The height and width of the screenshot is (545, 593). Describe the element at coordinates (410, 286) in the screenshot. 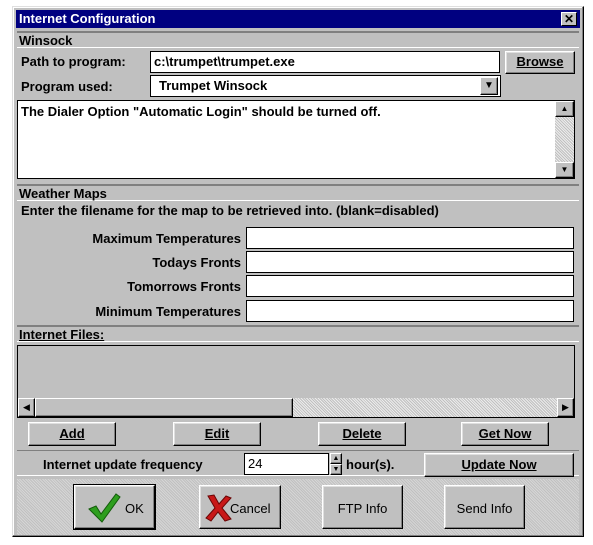

I see `map-field-tomorrows-fronts` at that location.